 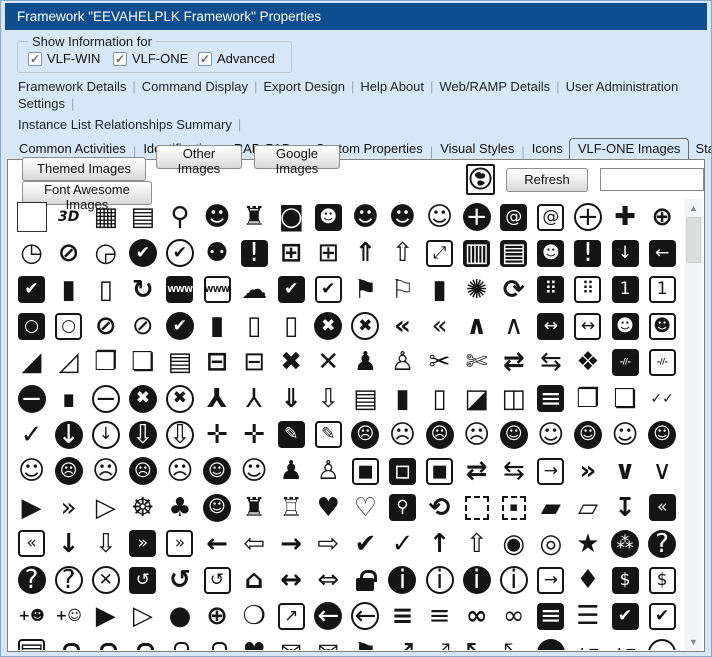 I want to click on icon-contact-card-person-outline: ☻, so click(x=662, y=326).